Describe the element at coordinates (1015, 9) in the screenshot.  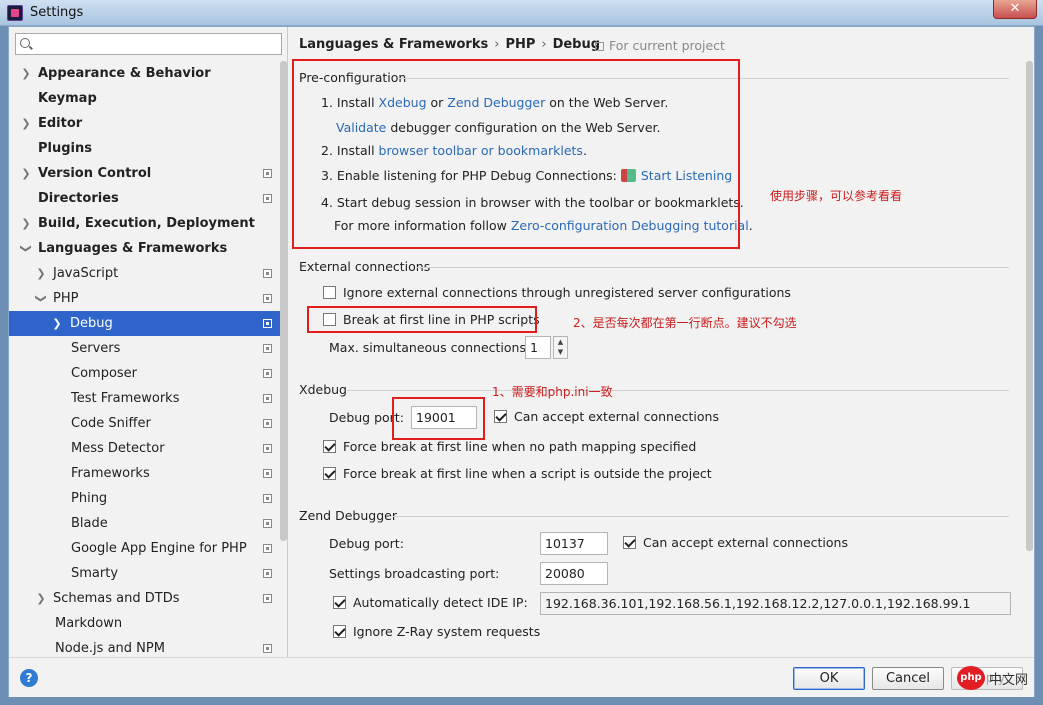
I see `window-close-button: ✕` at that location.